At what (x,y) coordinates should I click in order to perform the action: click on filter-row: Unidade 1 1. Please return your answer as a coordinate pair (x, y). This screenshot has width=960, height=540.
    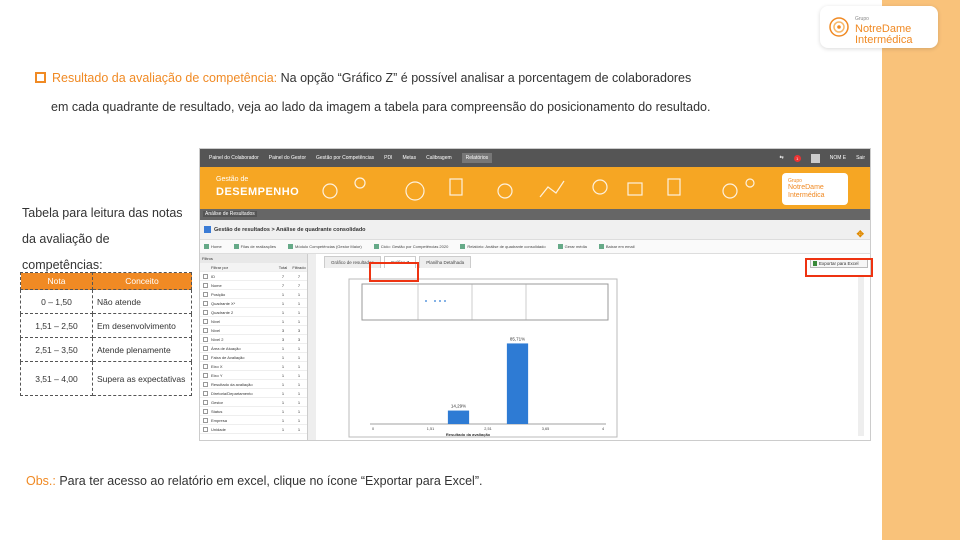
    Looking at the image, I should click on (253, 429).